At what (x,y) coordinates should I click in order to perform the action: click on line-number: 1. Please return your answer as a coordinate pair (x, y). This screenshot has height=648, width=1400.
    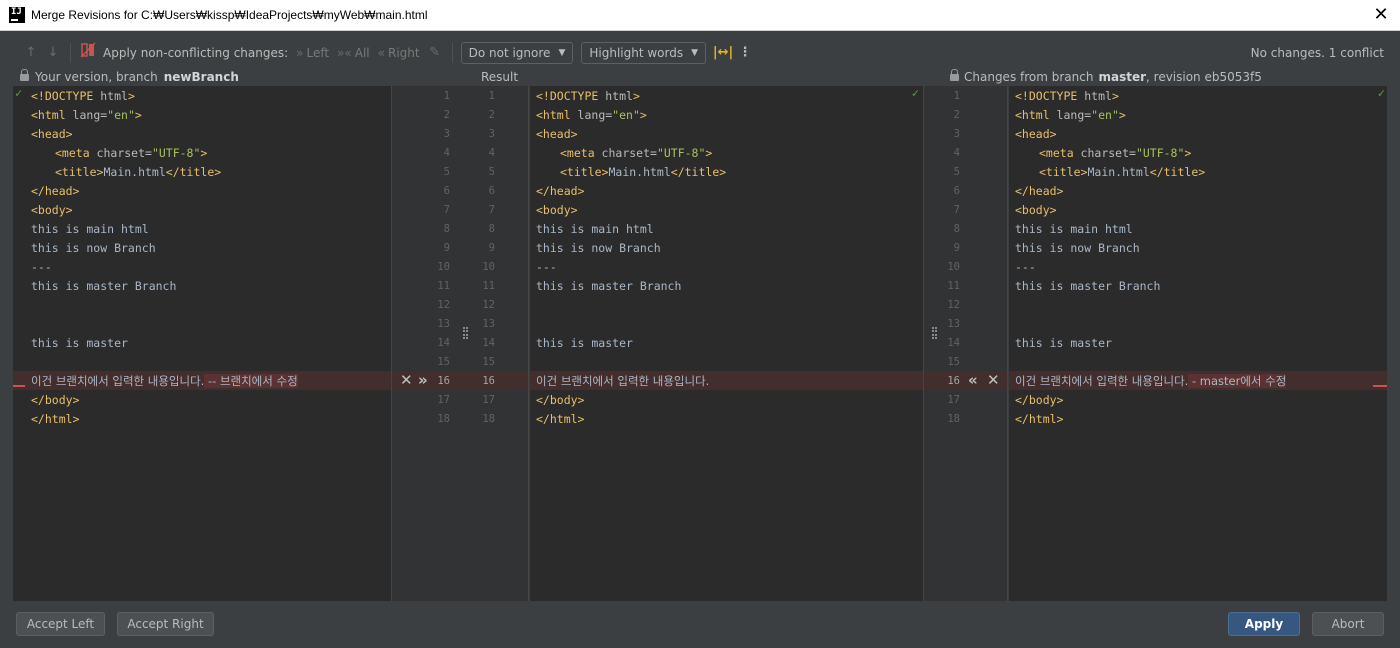
    Looking at the image, I should click on (446, 96).